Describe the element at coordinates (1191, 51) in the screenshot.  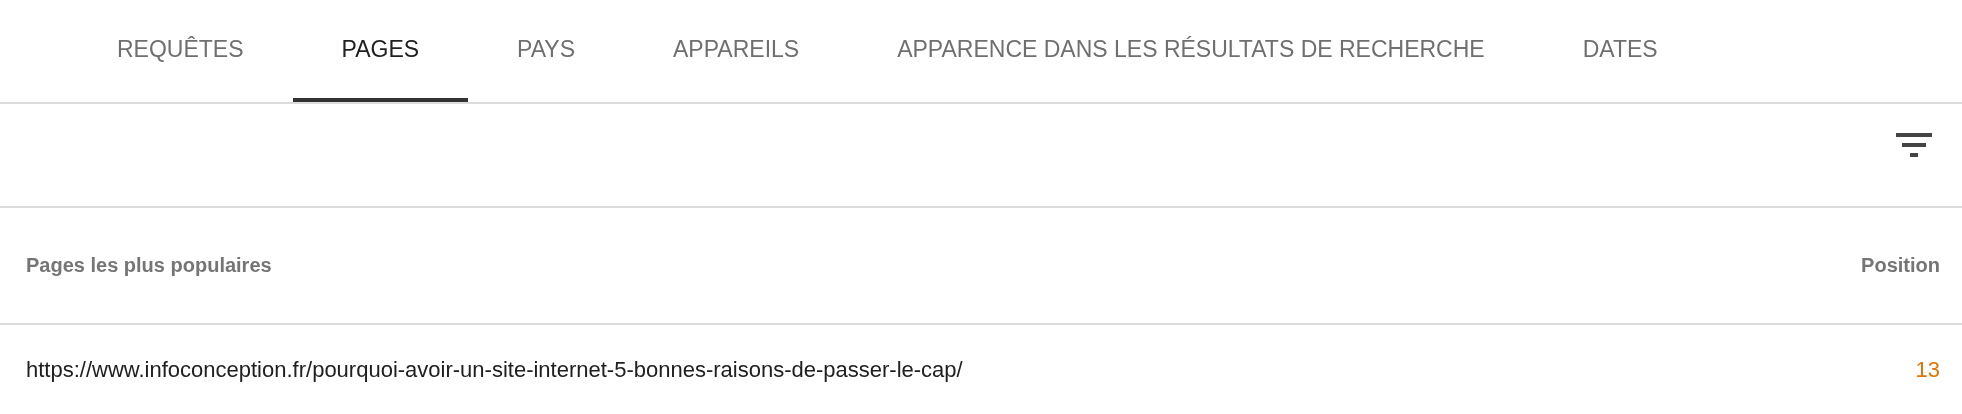
I see `tab: APPARENCE DANS LES RÉSULTATS DE RECHERCHE` at that location.